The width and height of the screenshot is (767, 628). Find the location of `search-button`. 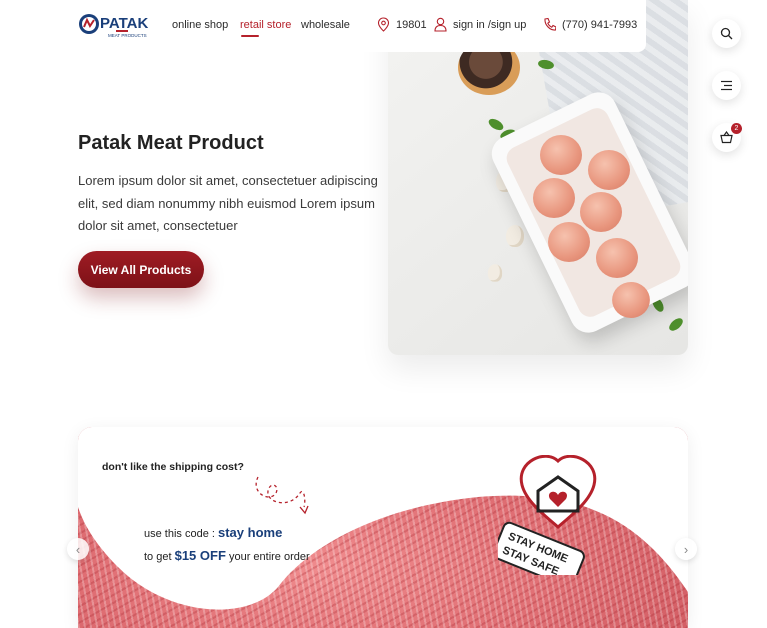

search-button is located at coordinates (726, 33).